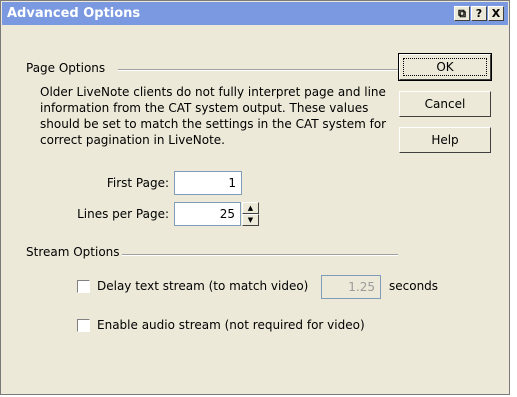 This screenshot has width=517, height=397. What do you see at coordinates (250, 220) in the screenshot?
I see `lines-per-page-spin-down: ▼` at bounding box center [250, 220].